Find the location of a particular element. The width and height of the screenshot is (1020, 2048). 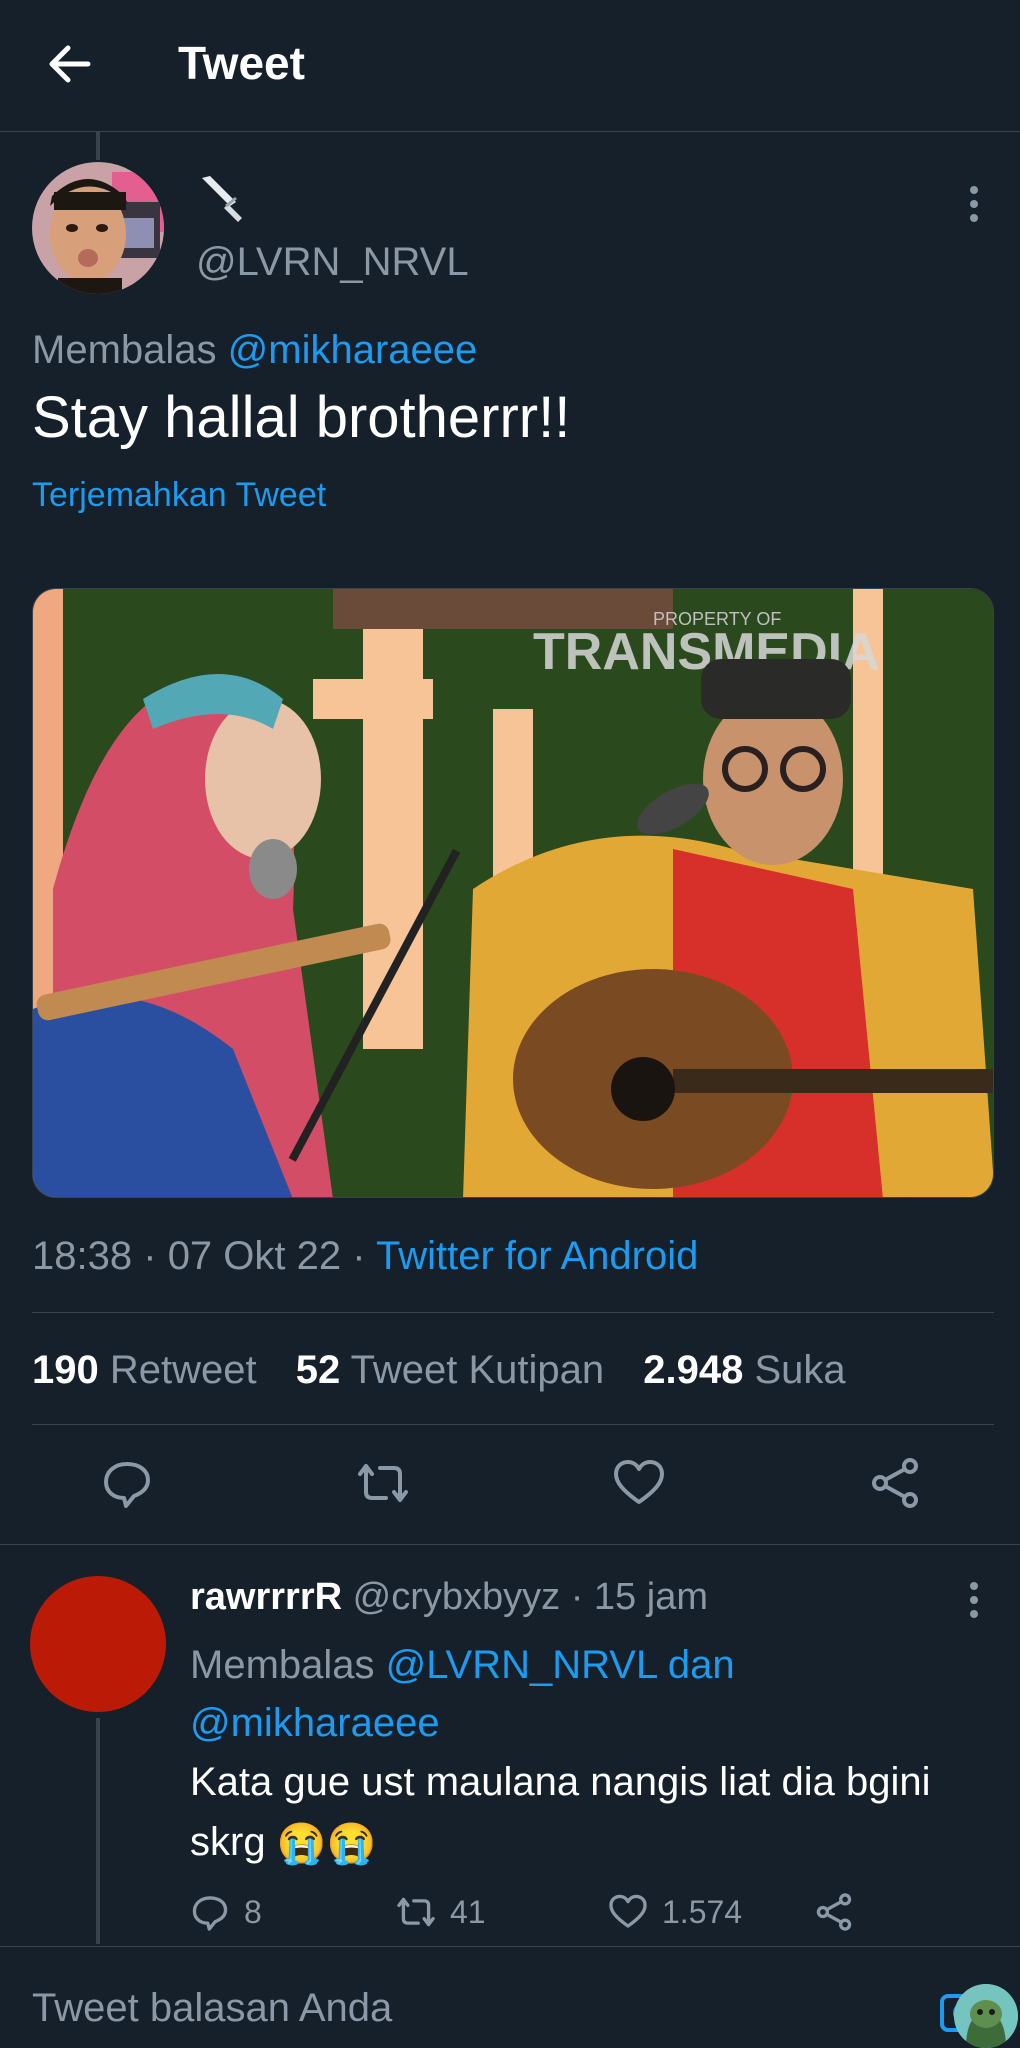

like-count: 2.948 is located at coordinates (693, 1370).